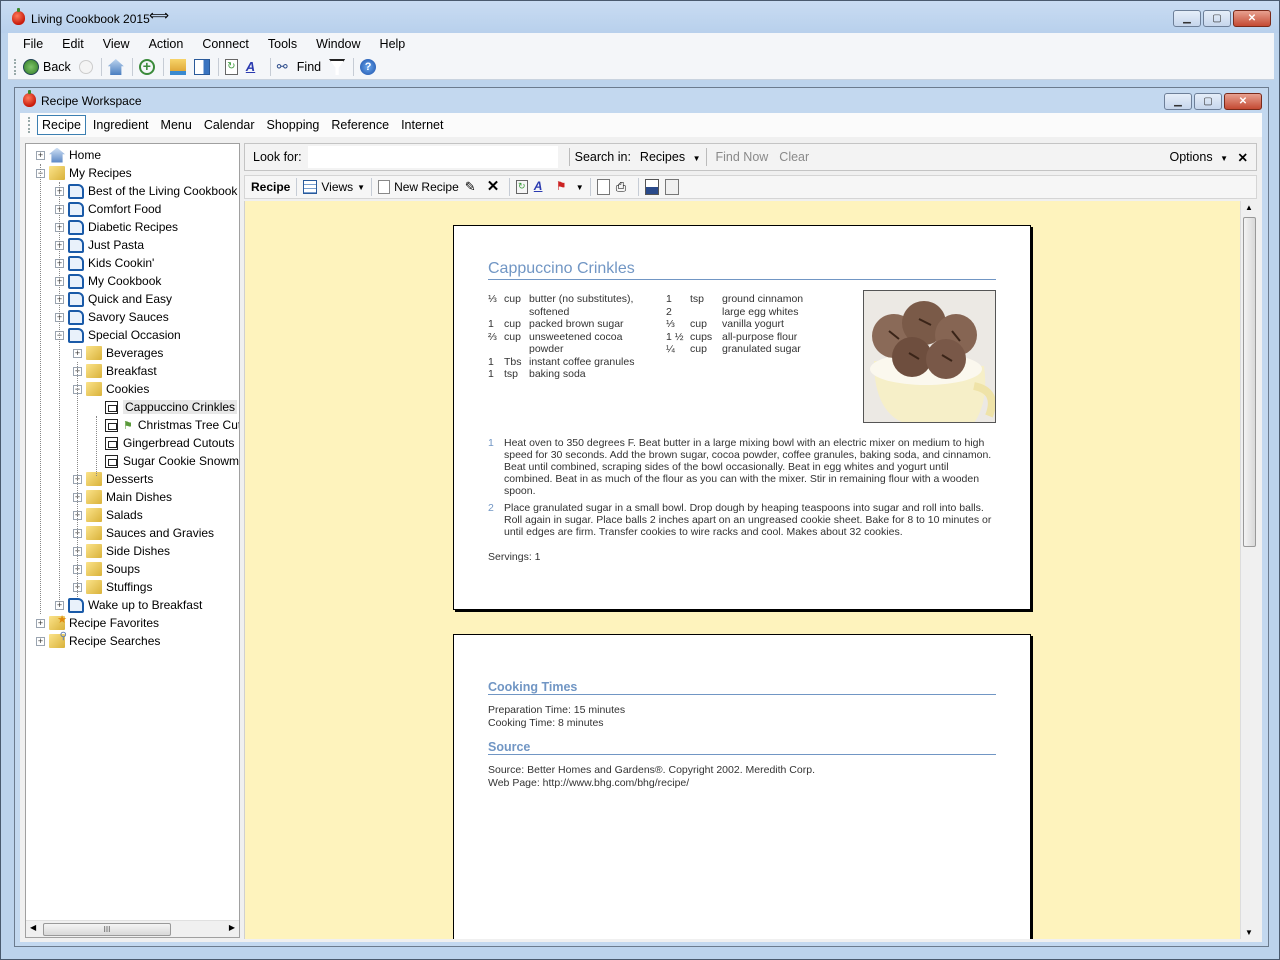 The image size is (1280, 960). Describe the element at coordinates (73, 44) in the screenshot. I see `menu-edit: Edit` at that location.